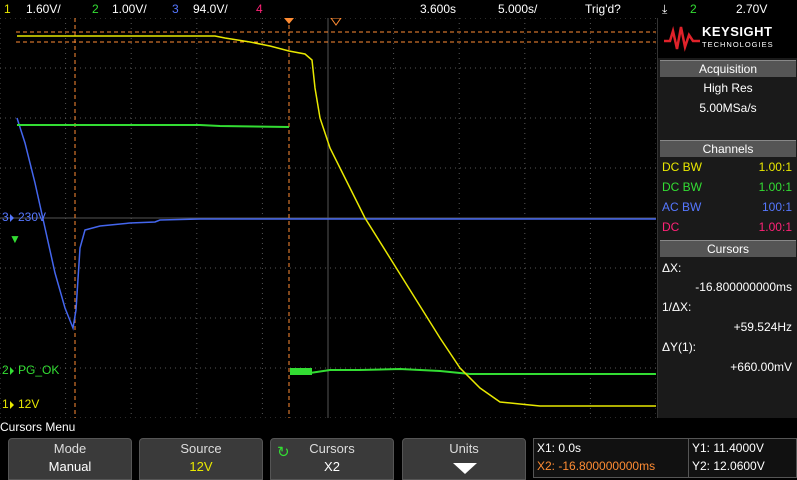 Image resolution: width=797 pixels, height=480 pixels. Describe the element at coordinates (751, 9) in the screenshot. I see `trigger-level: 2.70V` at that location.